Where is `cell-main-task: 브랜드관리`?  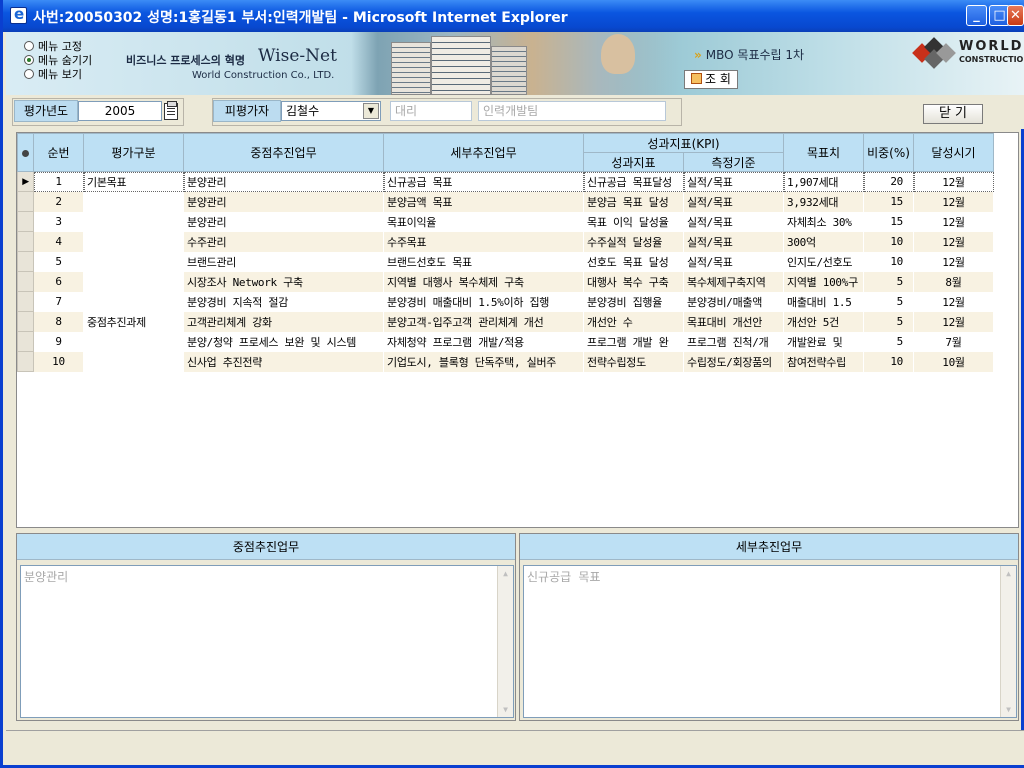 cell-main-task: 브랜드관리 is located at coordinates (284, 262).